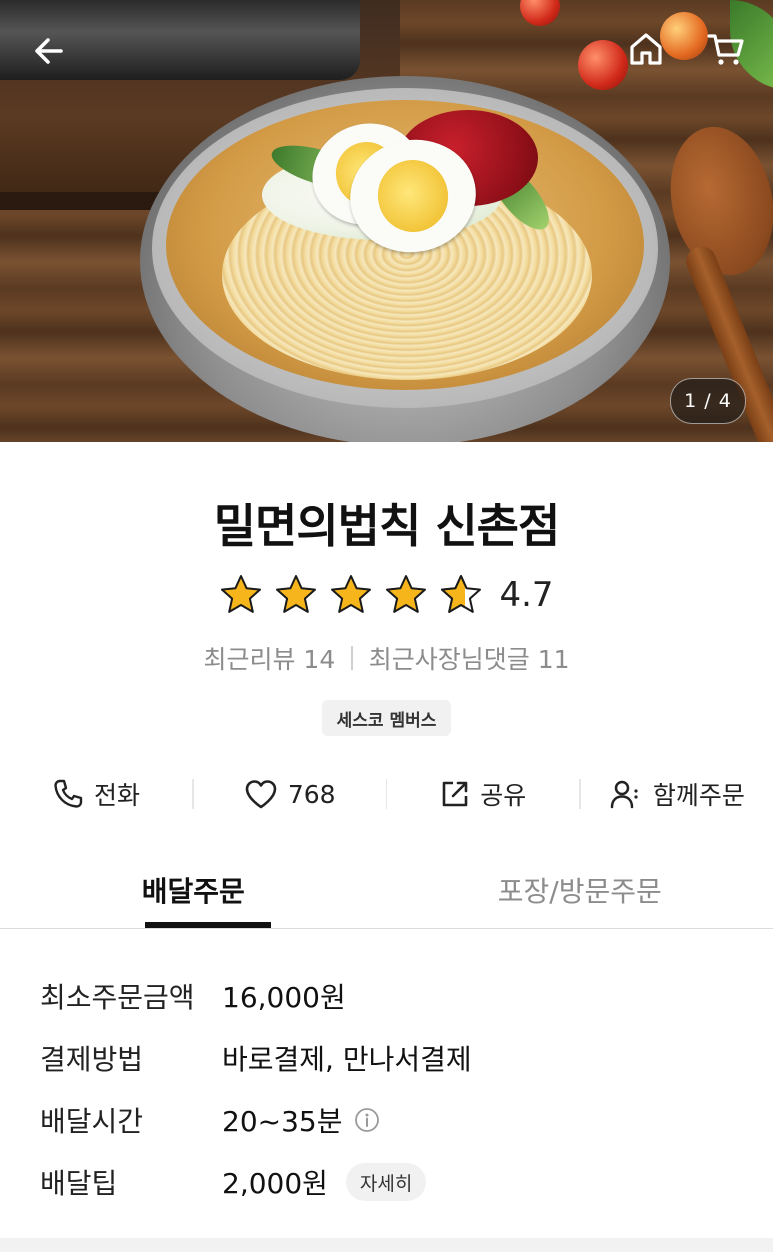  Describe the element at coordinates (352, 658) in the screenshot. I see `divider` at that location.